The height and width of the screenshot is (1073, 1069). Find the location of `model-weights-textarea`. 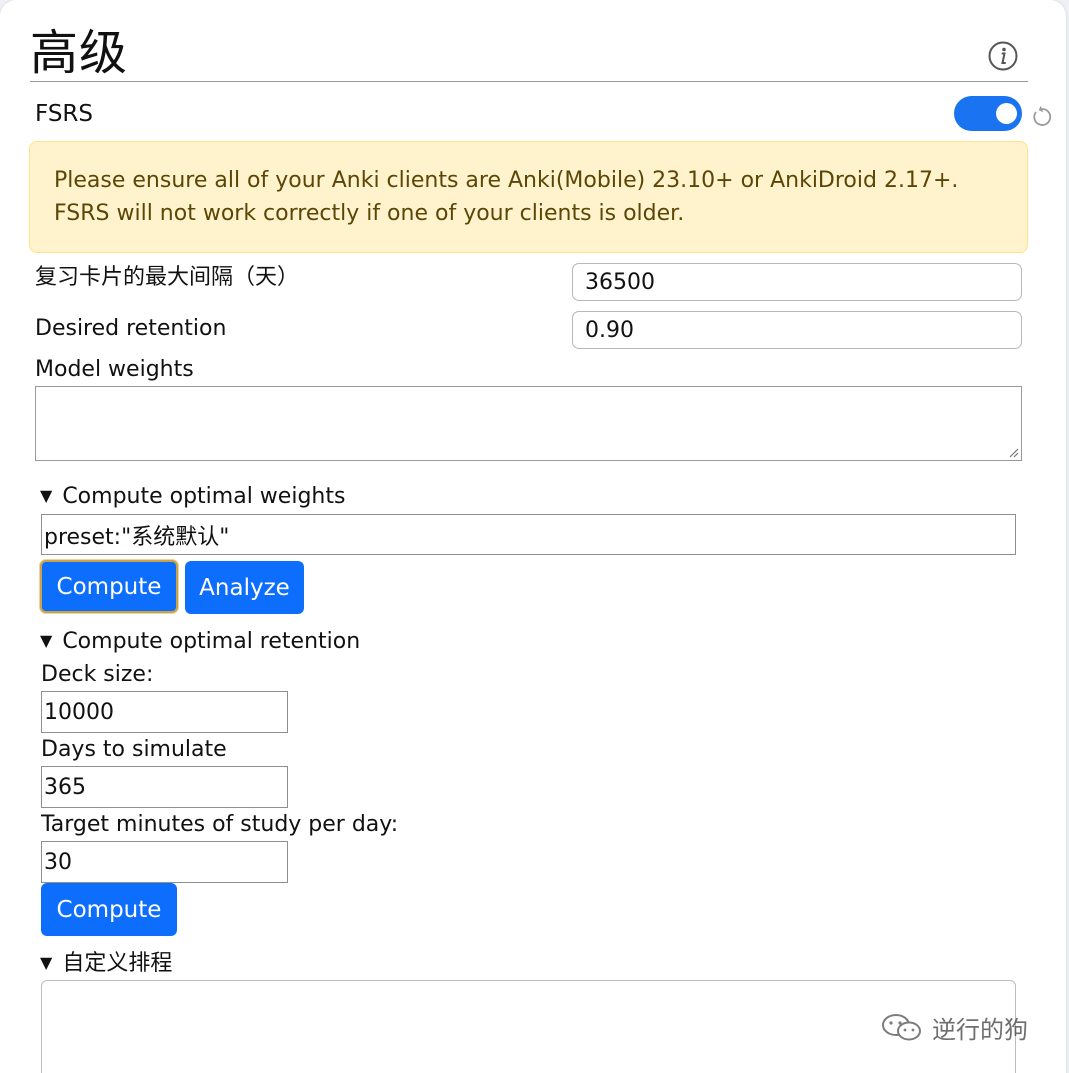

model-weights-textarea is located at coordinates (528, 423).